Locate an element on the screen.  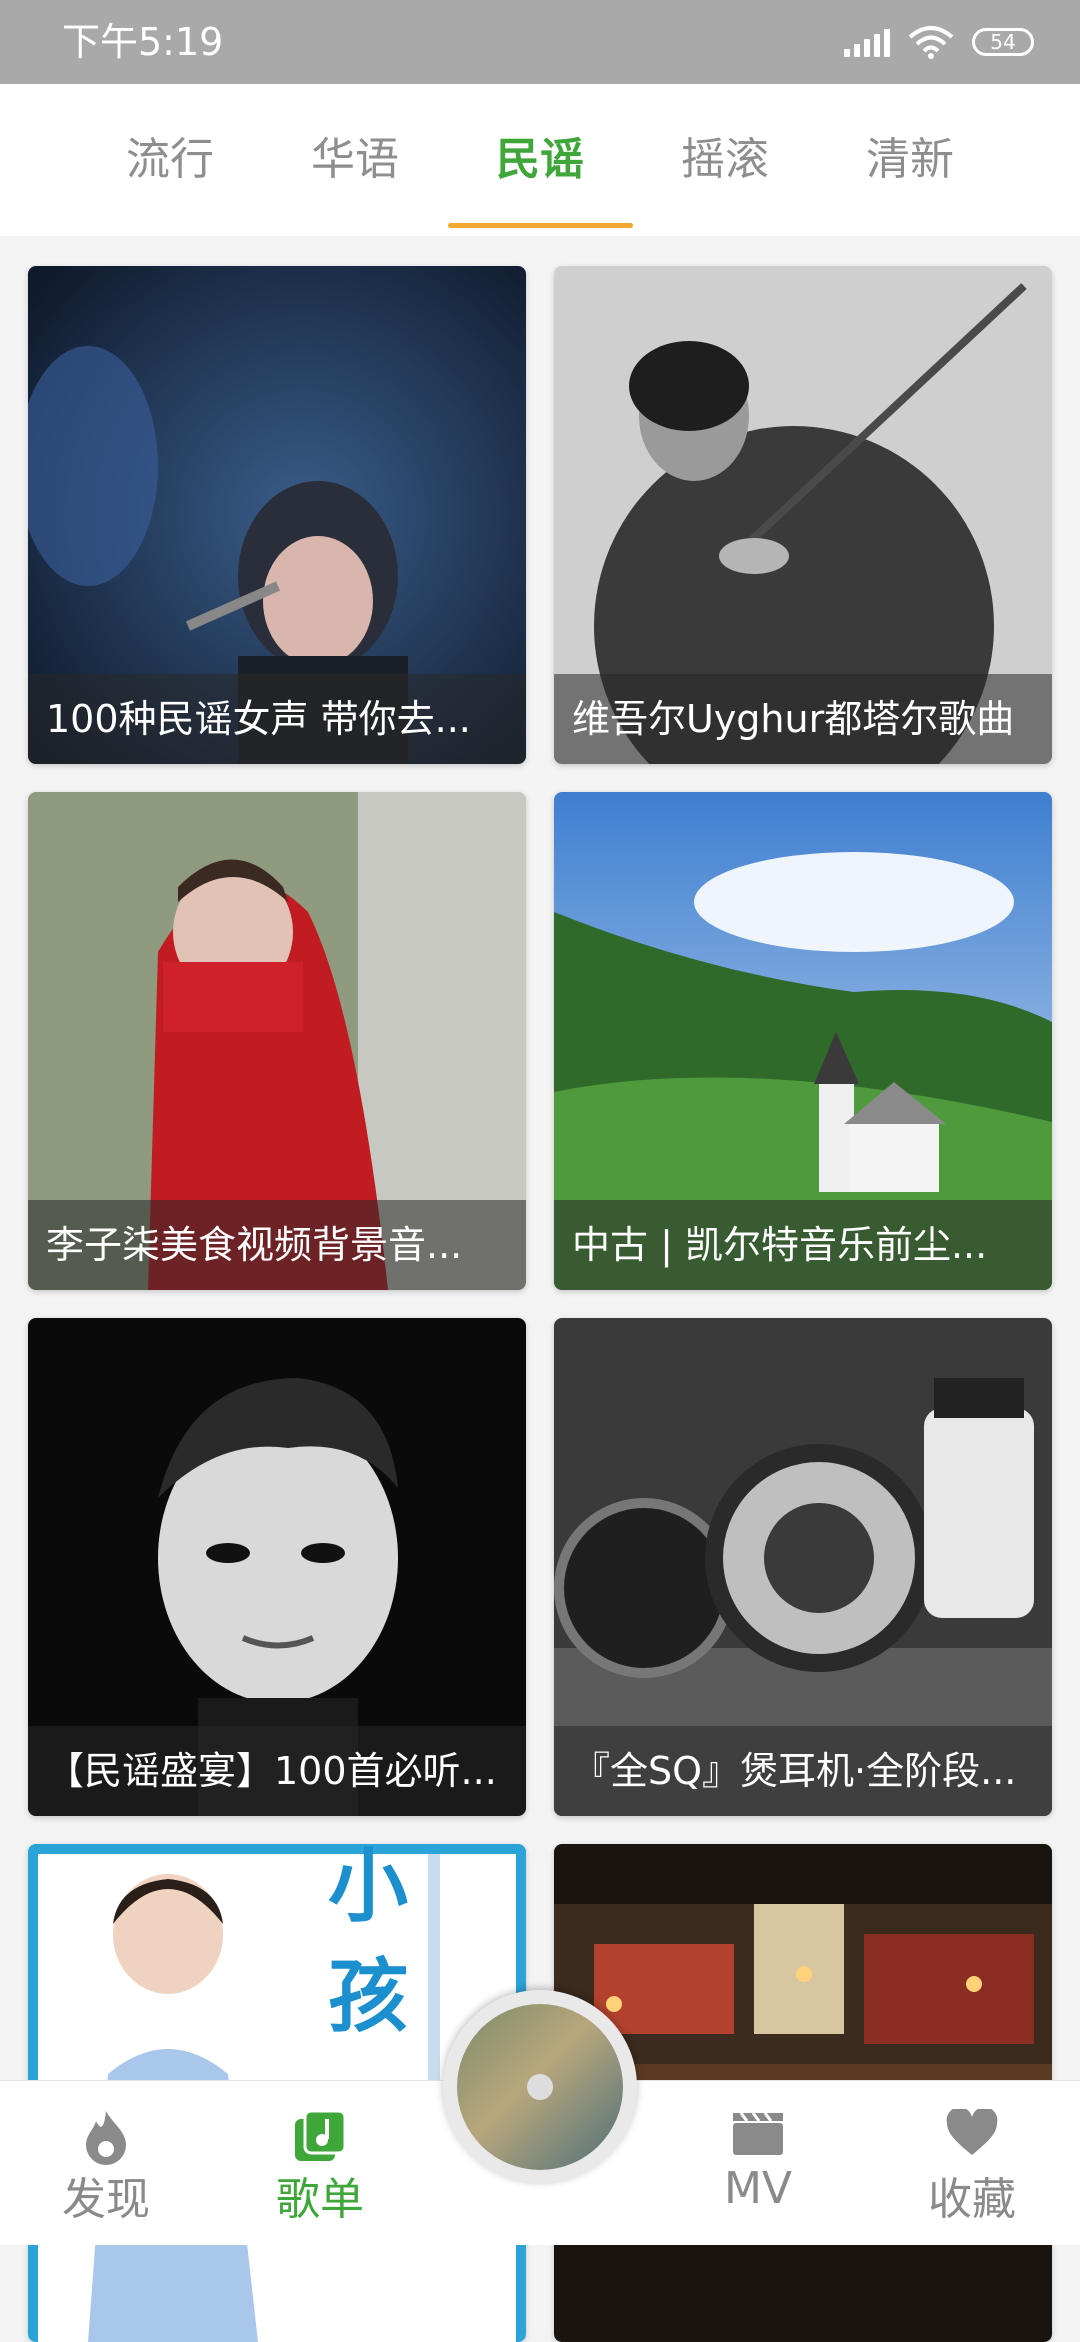
svg-text: 小 is located at coordinates (368, 1888).